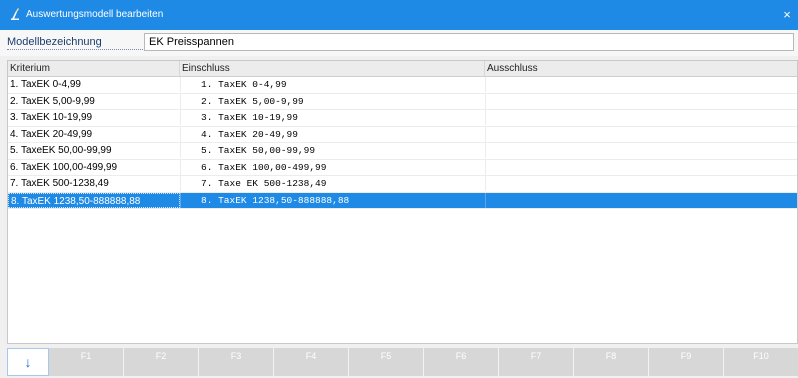  Describe the element at coordinates (64, 167) in the screenshot. I see `cell-kriterium: 6. TaxEK 100,00-499,99` at that location.